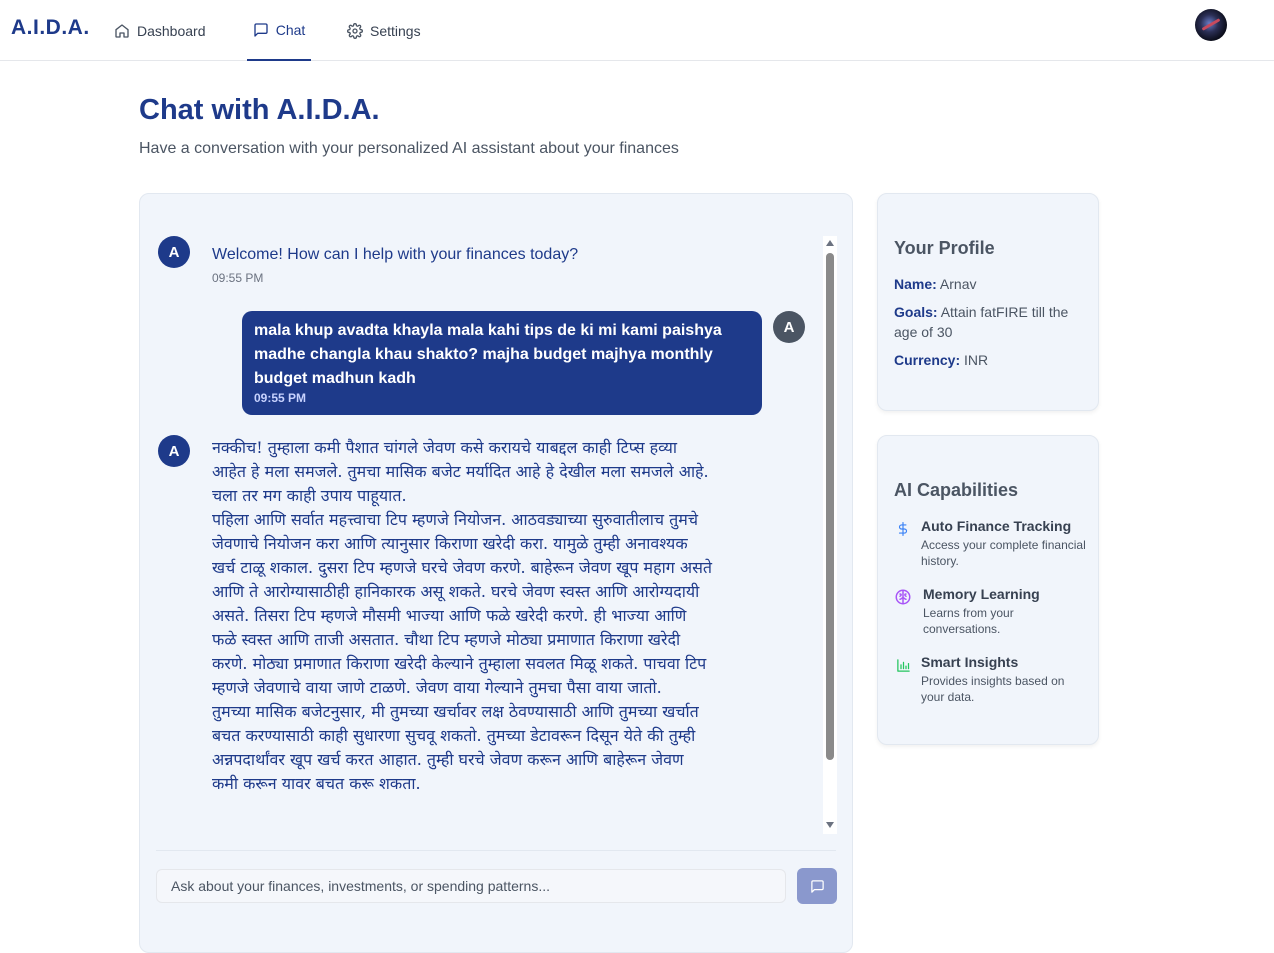 The image size is (1274, 953). Describe the element at coordinates (637, 30) in the screenshot. I see `top-navigation: A.I.D.A. Dashboard Chat Settings` at that location.